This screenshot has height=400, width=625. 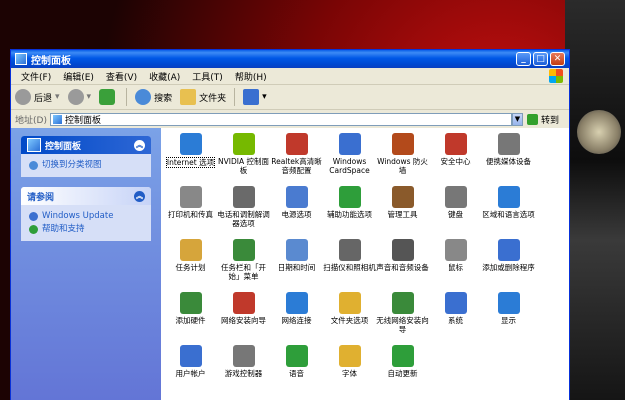 I want to click on applet-label: 系统, so click(x=455, y=320).